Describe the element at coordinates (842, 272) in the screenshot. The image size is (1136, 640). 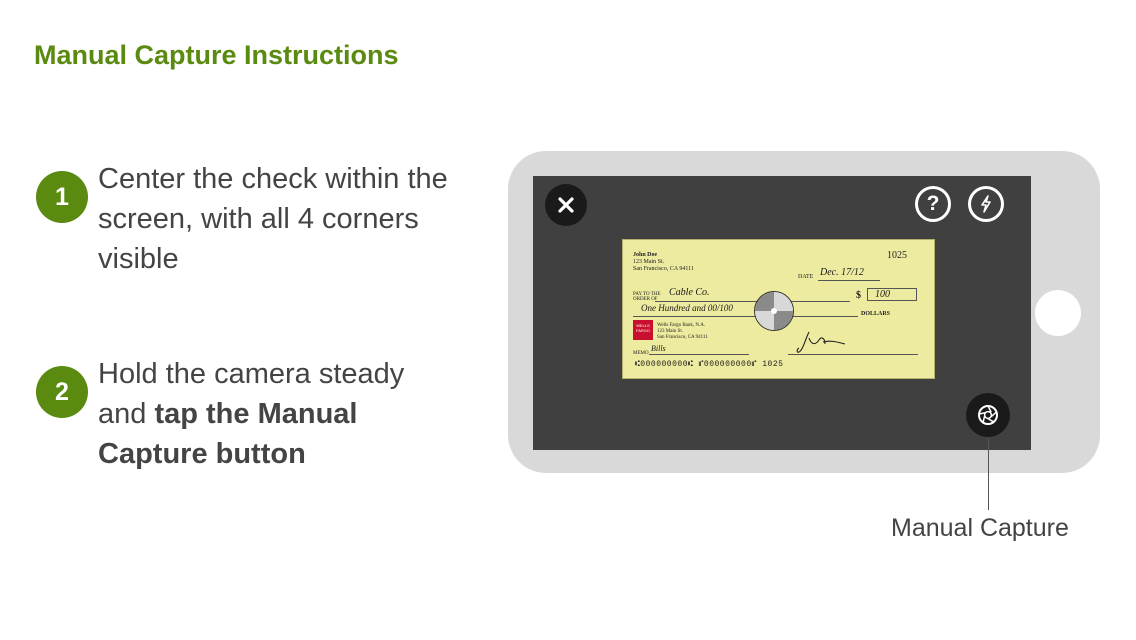
I see `check-date-value: Dec. 17/12` at that location.